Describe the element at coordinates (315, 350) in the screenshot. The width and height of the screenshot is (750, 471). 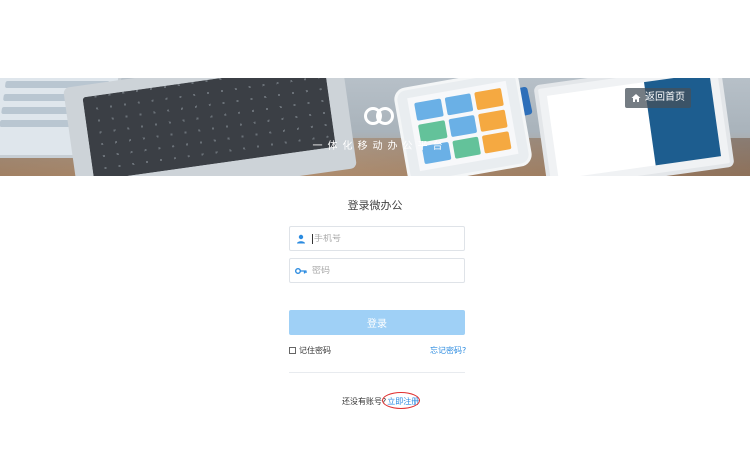
I see `remember-label: 记住密码` at that location.